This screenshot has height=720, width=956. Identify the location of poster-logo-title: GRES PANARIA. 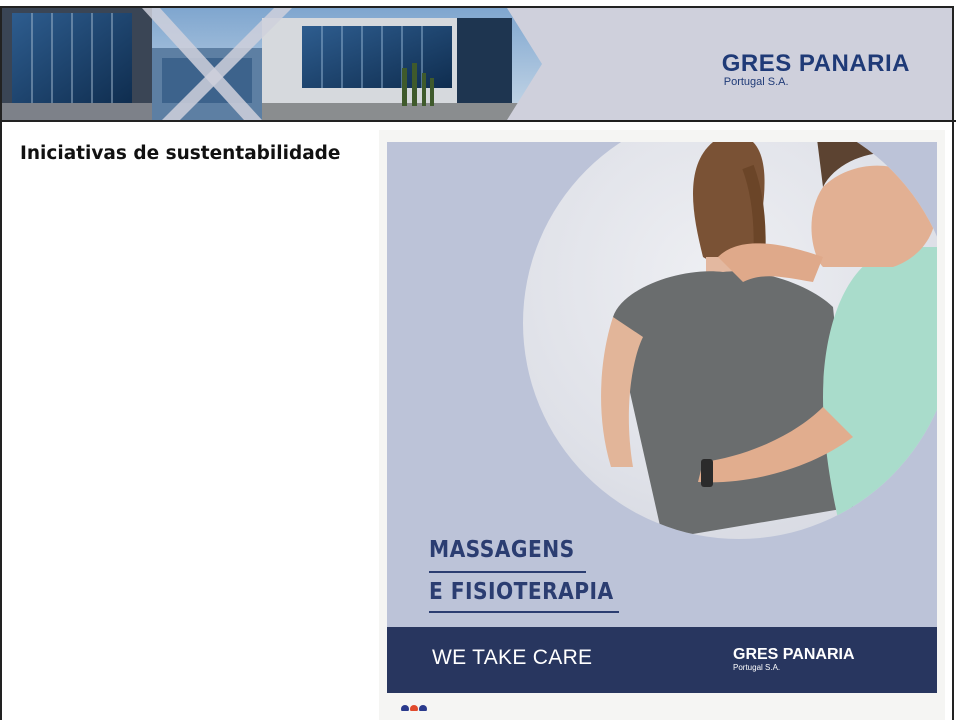
(794, 654).